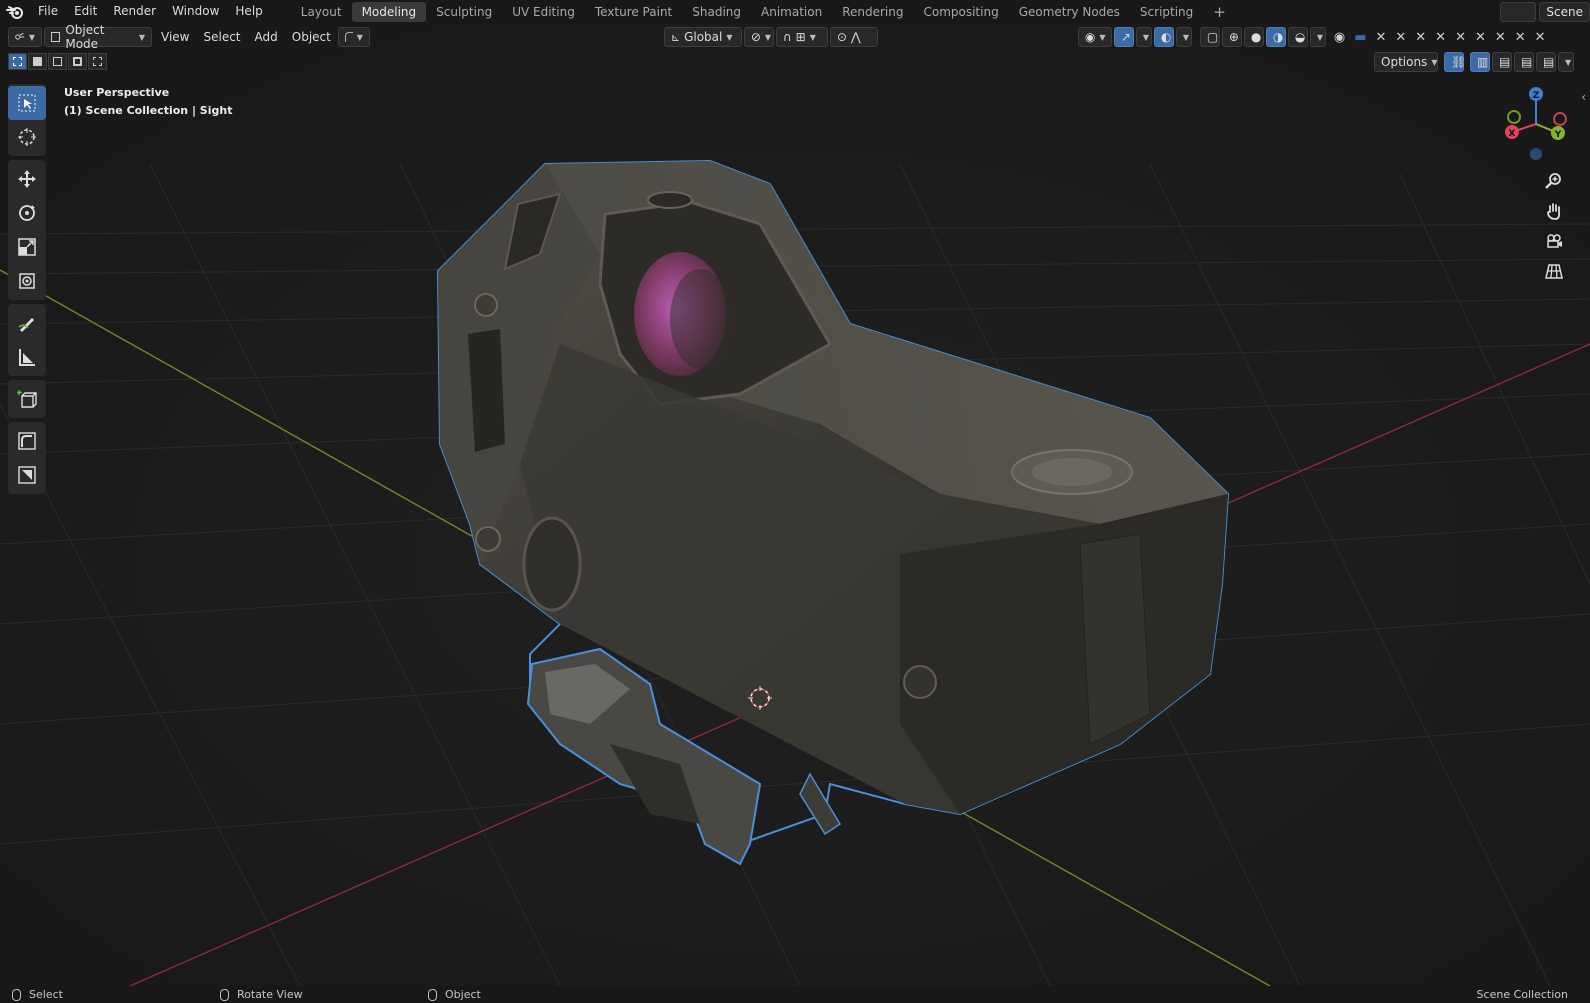  Describe the element at coordinates (1219, 12) in the screenshot. I see `add-workspace-button: +` at that location.